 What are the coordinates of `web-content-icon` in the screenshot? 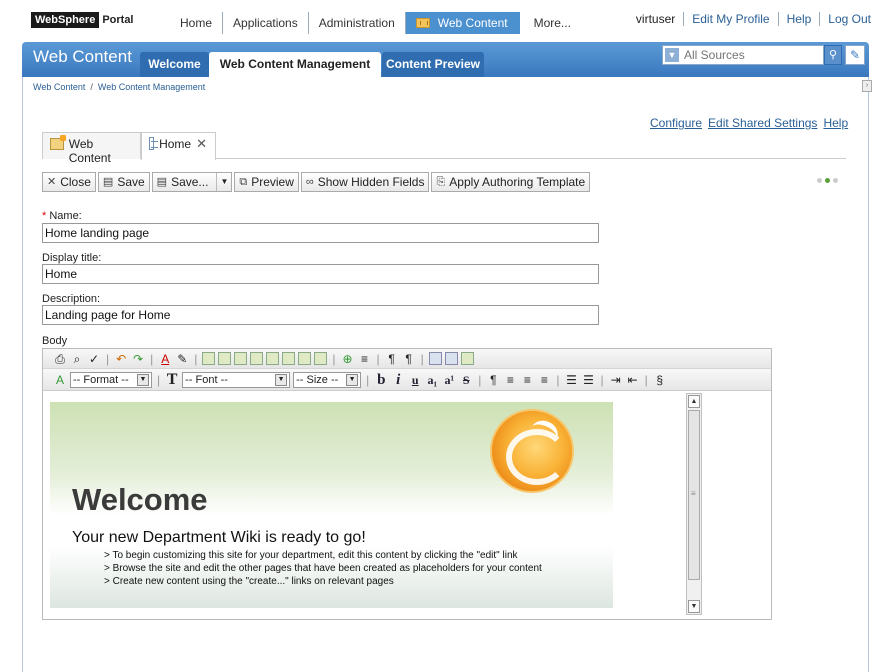 It's located at (422, 23).